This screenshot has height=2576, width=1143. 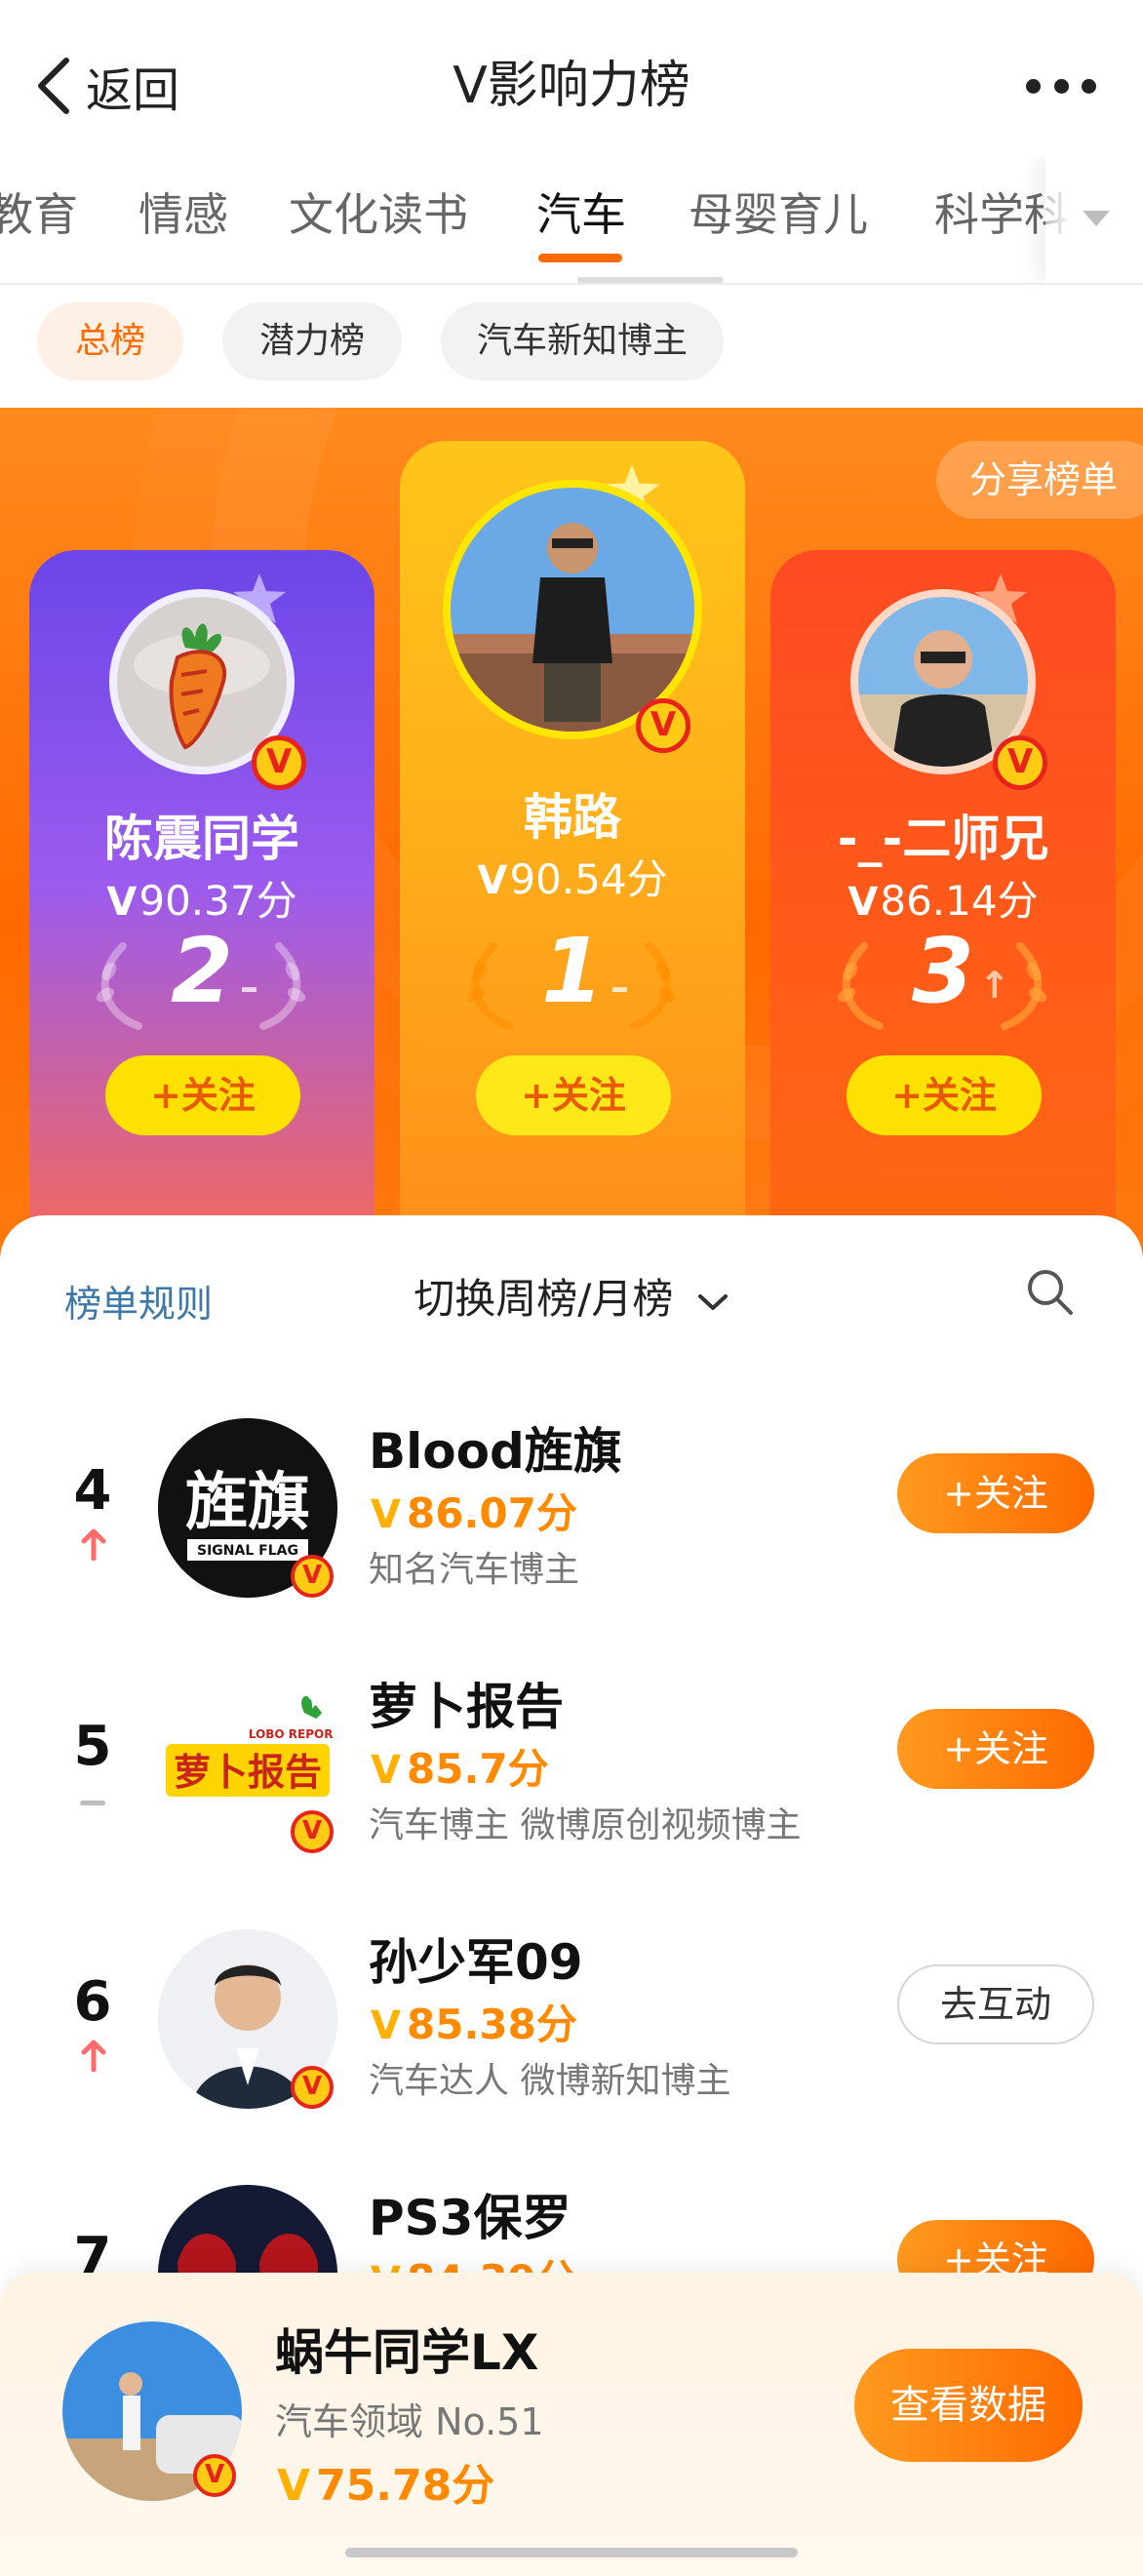 What do you see at coordinates (476, 1958) in the screenshot?
I see `row-name: 孙少军09` at bounding box center [476, 1958].